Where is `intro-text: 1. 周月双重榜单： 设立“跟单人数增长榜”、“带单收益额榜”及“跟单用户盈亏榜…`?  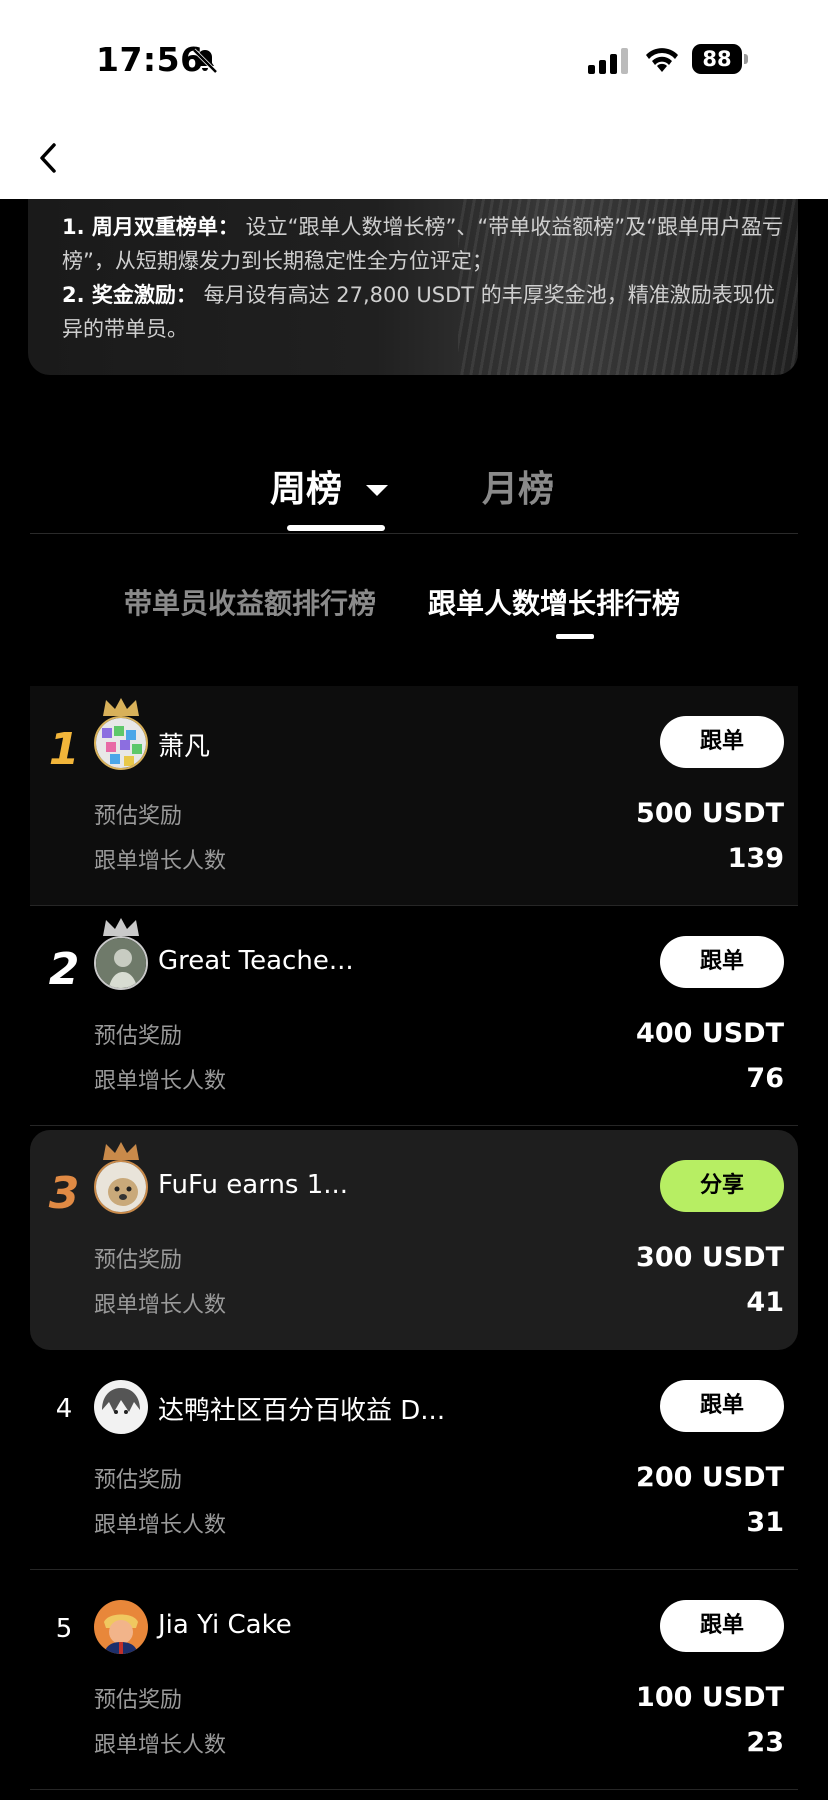 intro-text: 1. 周月双重榜单： 设立“跟单人数增长榜”、“带单收益额榜”及“跟单用户盈亏榜… is located at coordinates (427, 278).